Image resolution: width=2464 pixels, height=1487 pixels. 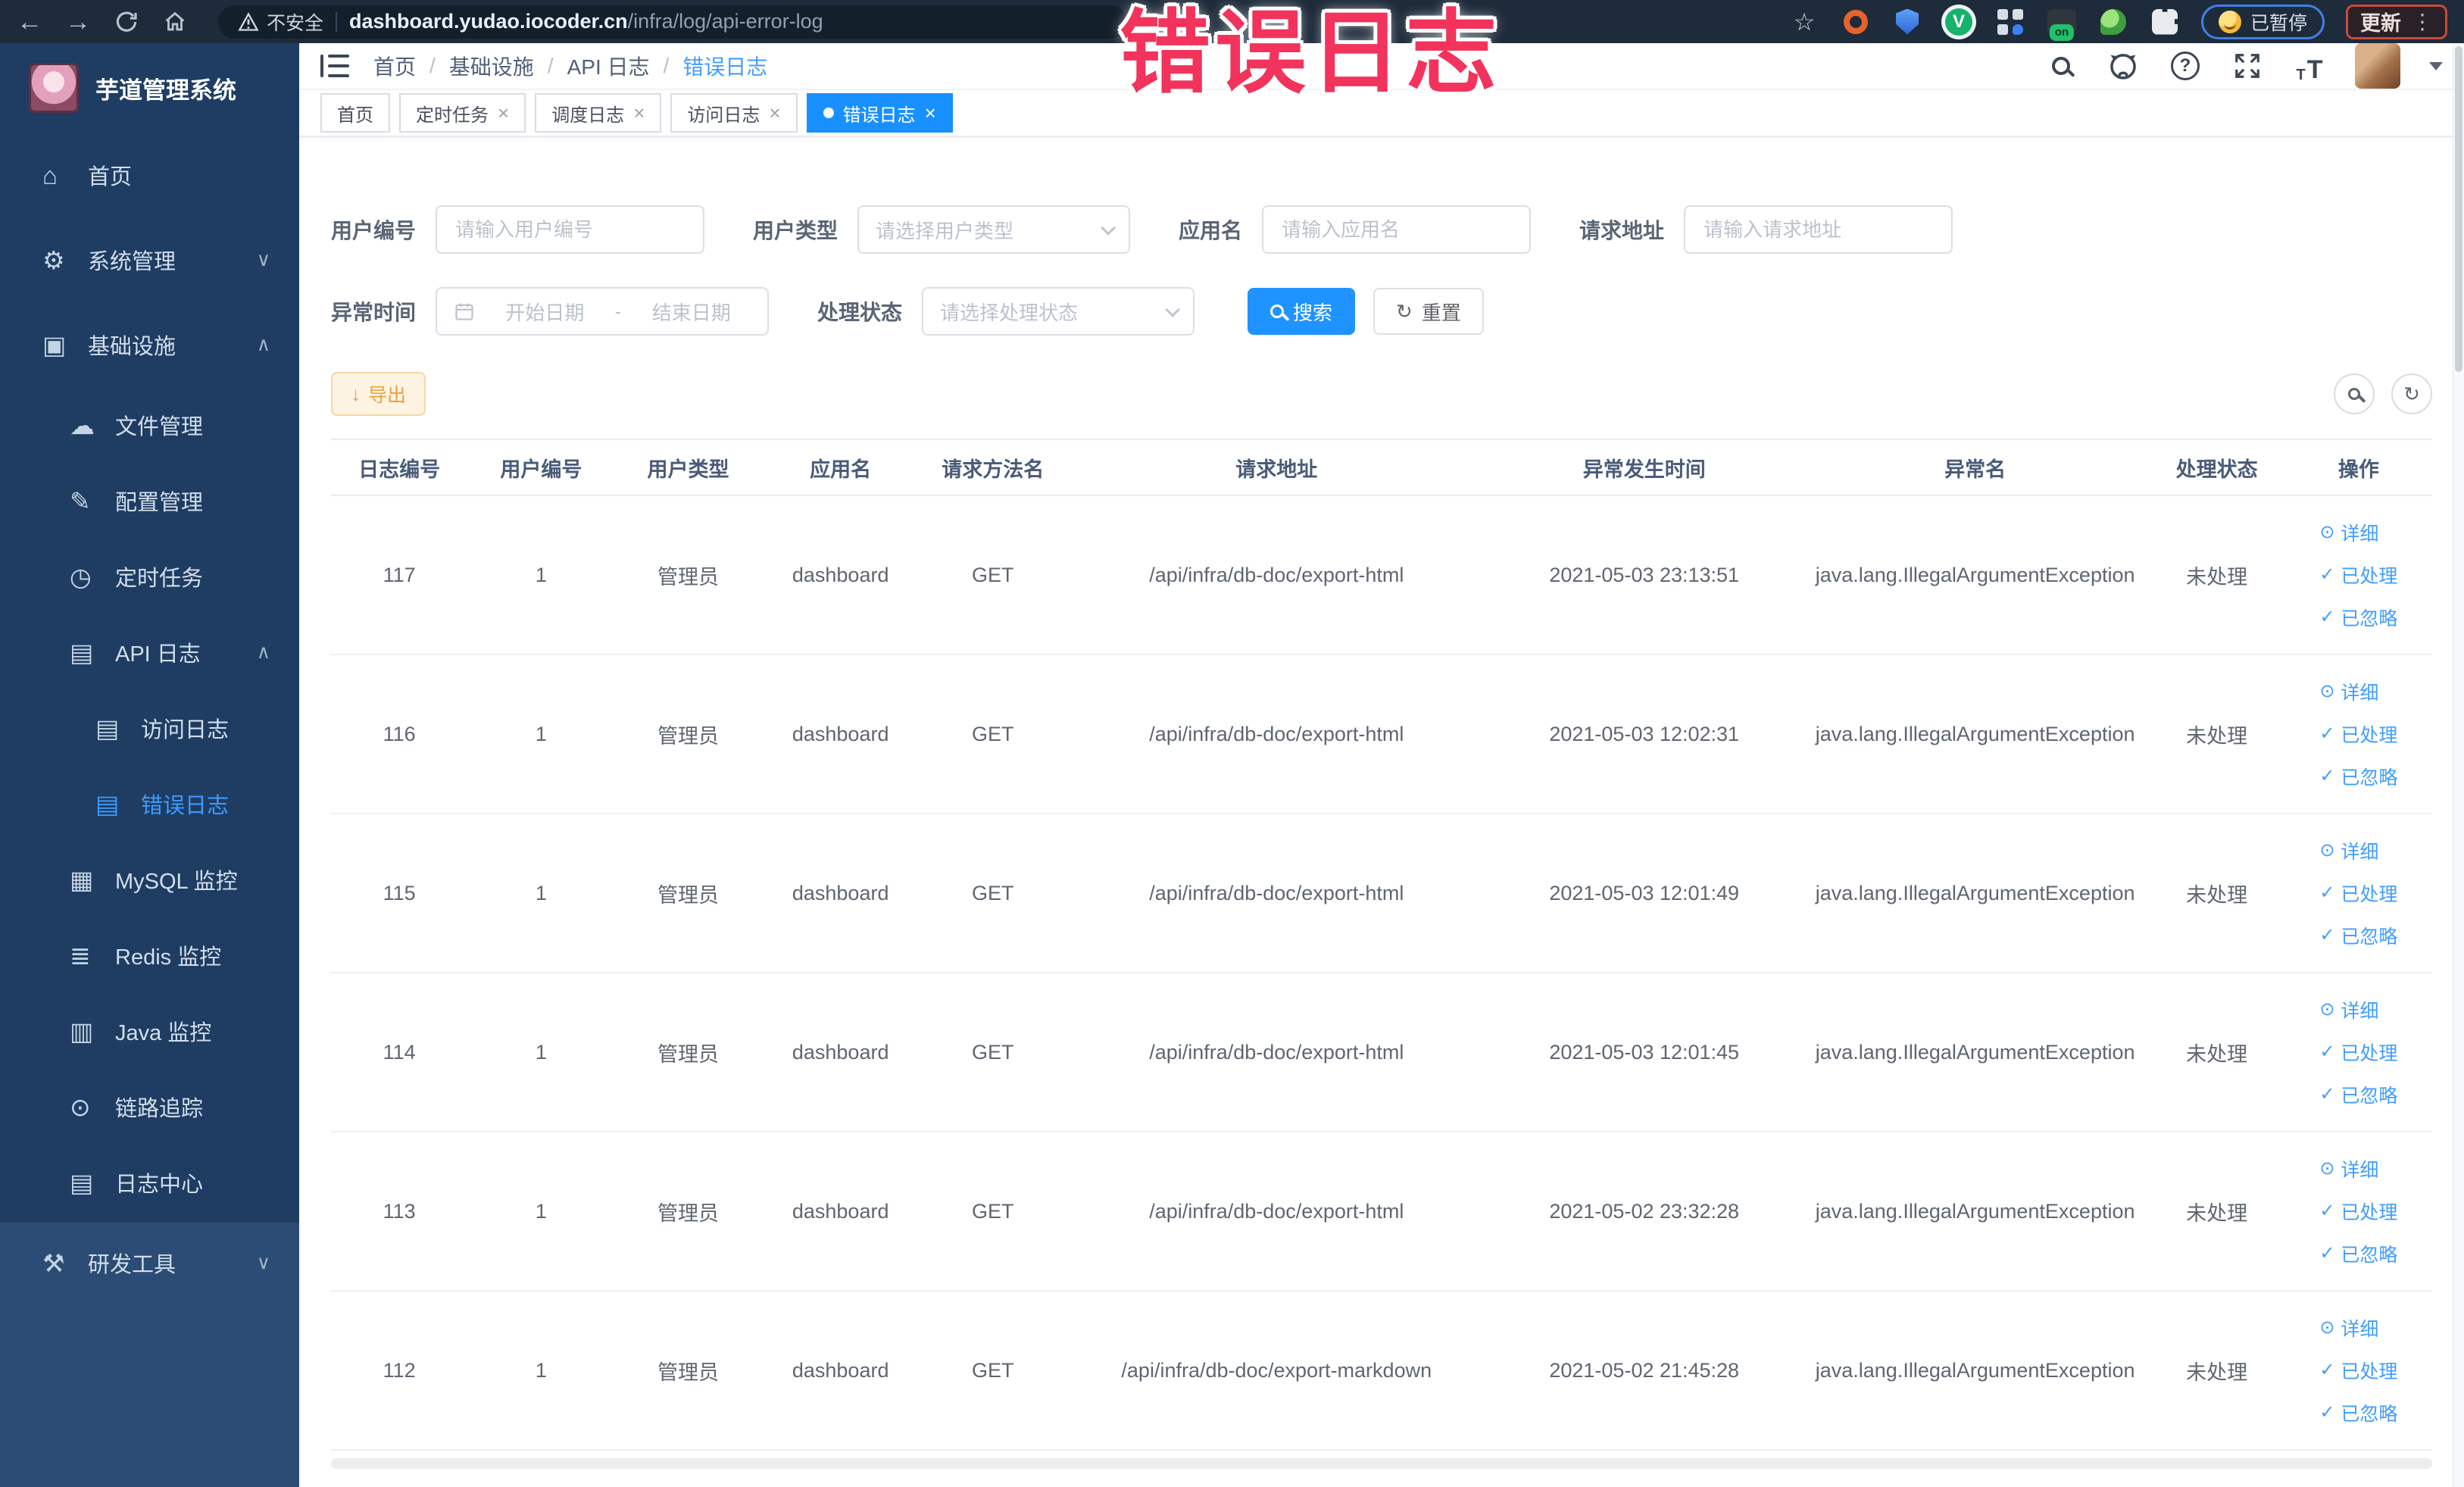 I want to click on sidebar-item: ▤ 日志中心, so click(x=149, y=1182).